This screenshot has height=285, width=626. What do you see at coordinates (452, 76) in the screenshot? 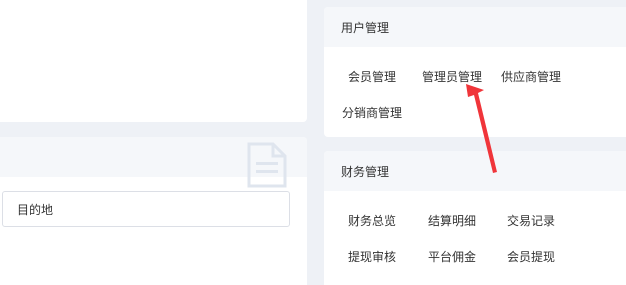
I see `link-admin-management: 管理员管理` at bounding box center [452, 76].